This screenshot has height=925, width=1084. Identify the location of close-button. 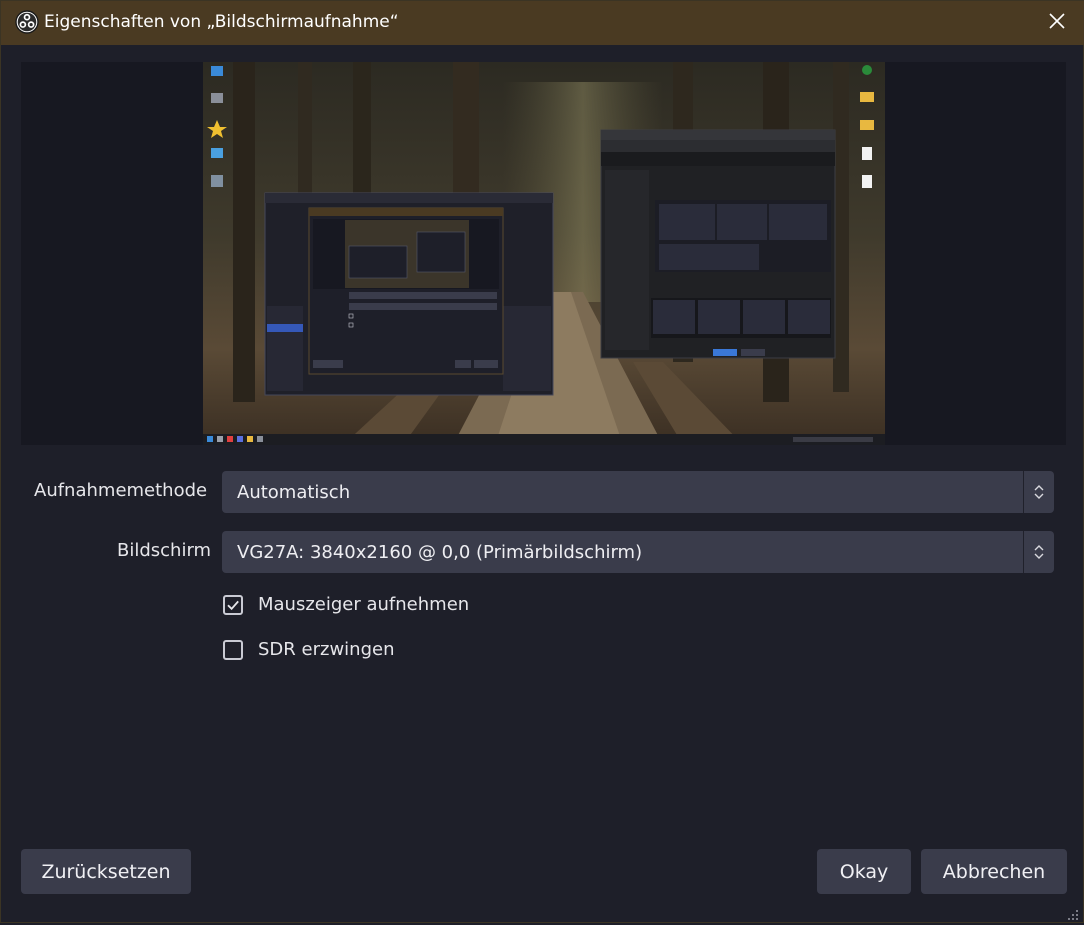
(1056, 23).